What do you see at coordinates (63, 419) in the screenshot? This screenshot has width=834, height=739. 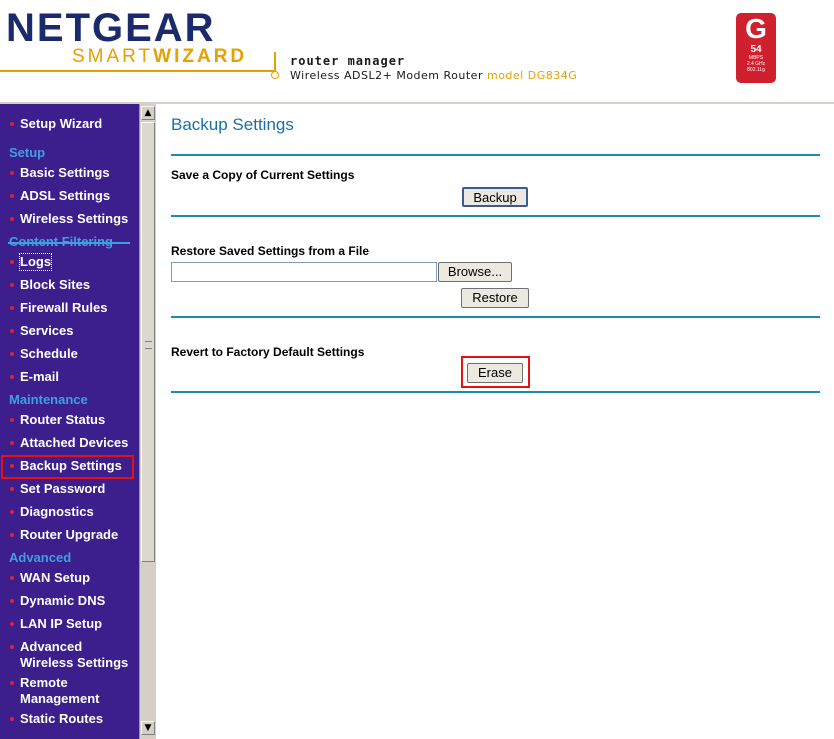 I see `sidebar-item-label: Router Status` at bounding box center [63, 419].